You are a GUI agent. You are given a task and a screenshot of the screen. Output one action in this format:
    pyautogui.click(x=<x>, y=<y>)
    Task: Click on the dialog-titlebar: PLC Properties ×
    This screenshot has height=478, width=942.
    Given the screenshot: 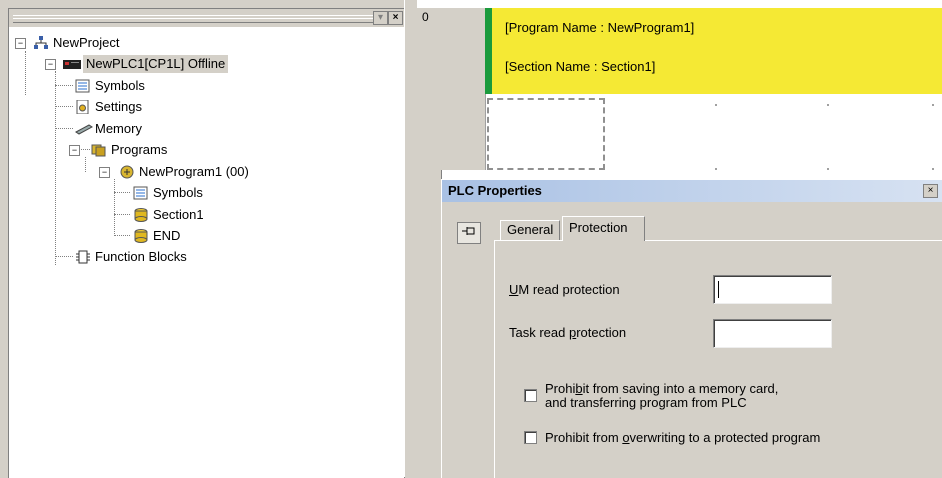 What is the action you would take?
    pyautogui.click(x=692, y=191)
    